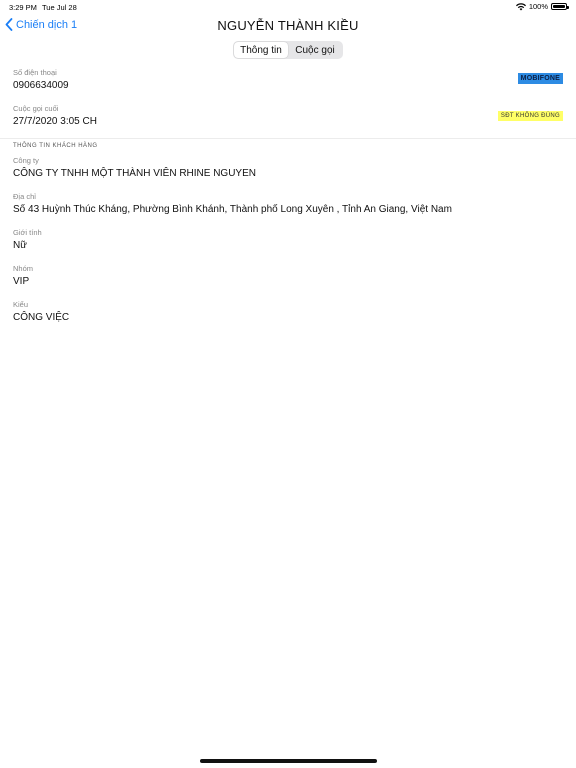 The height and width of the screenshot is (768, 576). I want to click on phone-label: Số điện thoại, so click(35, 72).